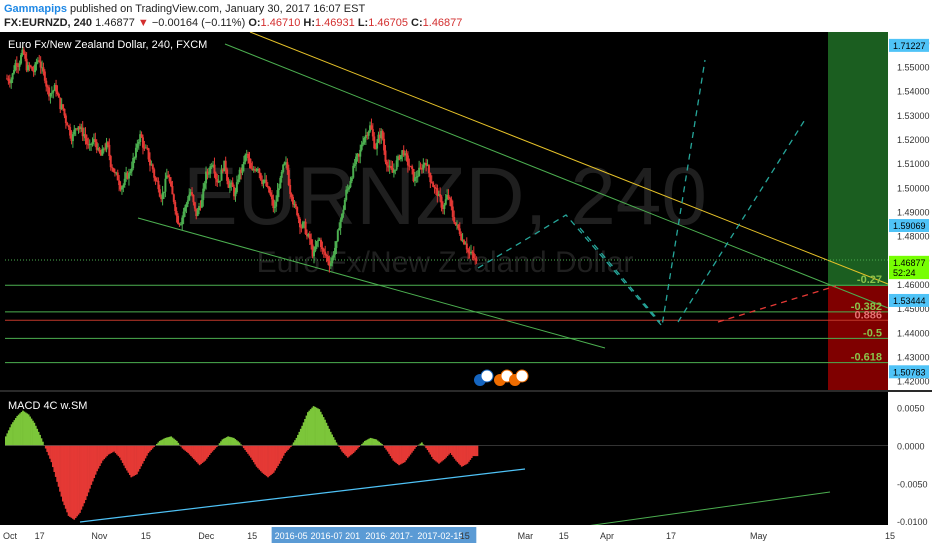 This screenshot has height=550, width=932. I want to click on price-tag-label: 1.59069, so click(909, 226).